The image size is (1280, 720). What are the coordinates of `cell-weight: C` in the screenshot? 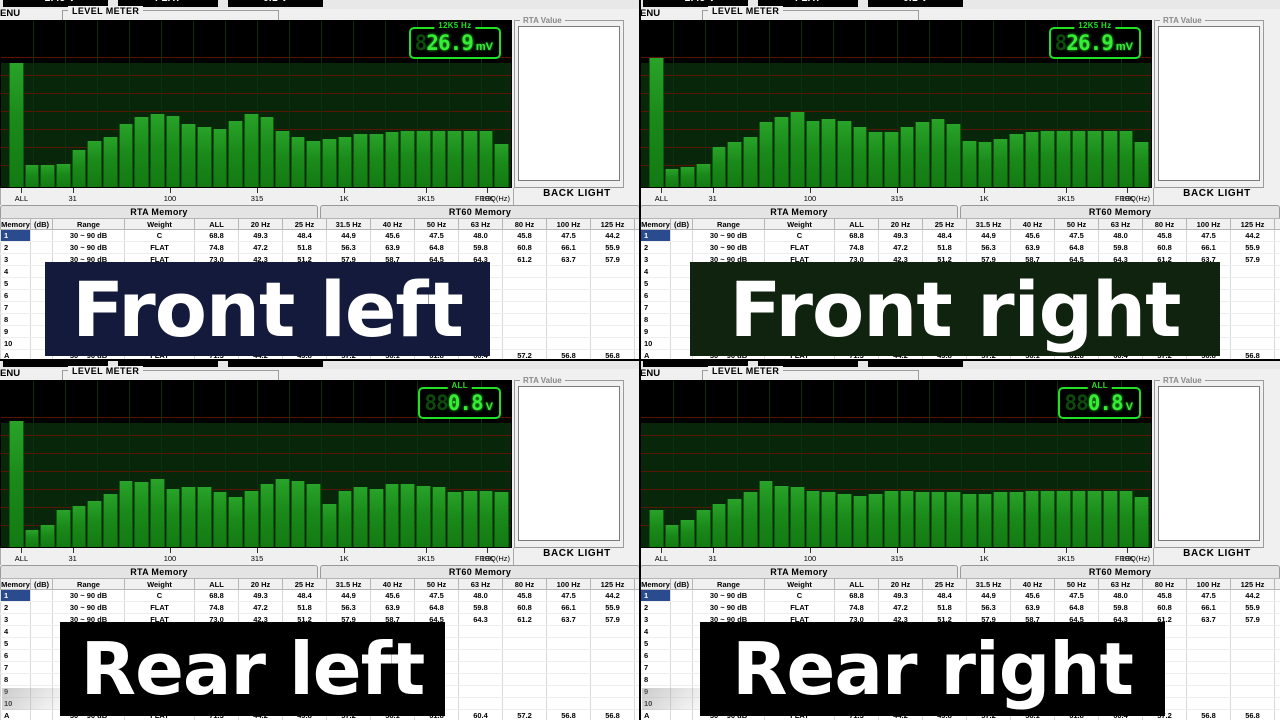 It's located at (799, 235).